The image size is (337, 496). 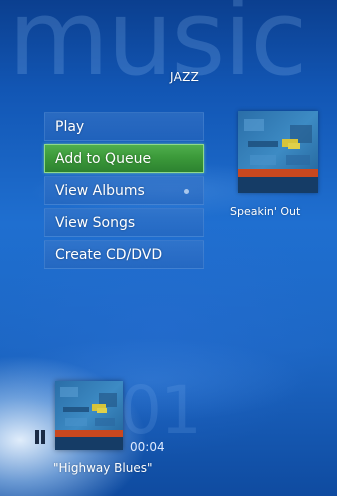 What do you see at coordinates (186, 191) in the screenshot?
I see `bullet-dot-icon` at bounding box center [186, 191].